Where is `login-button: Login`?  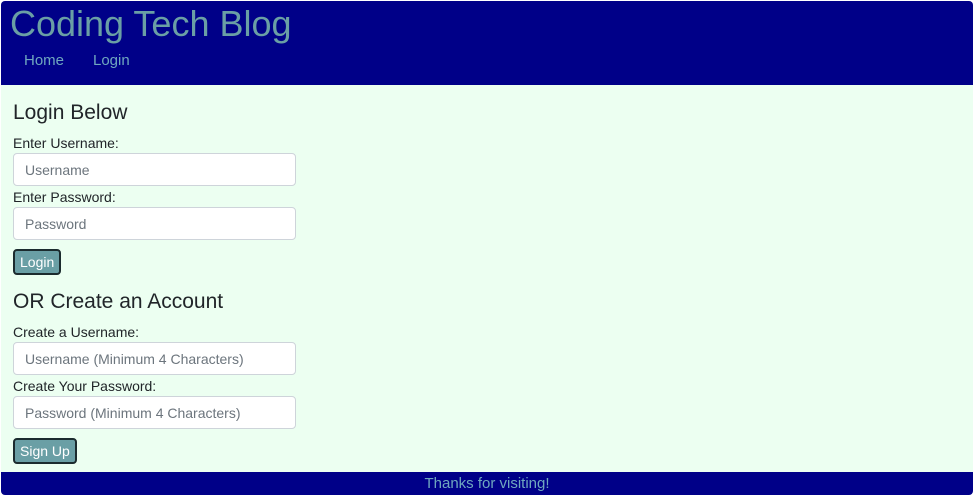
login-button: Login is located at coordinates (37, 262).